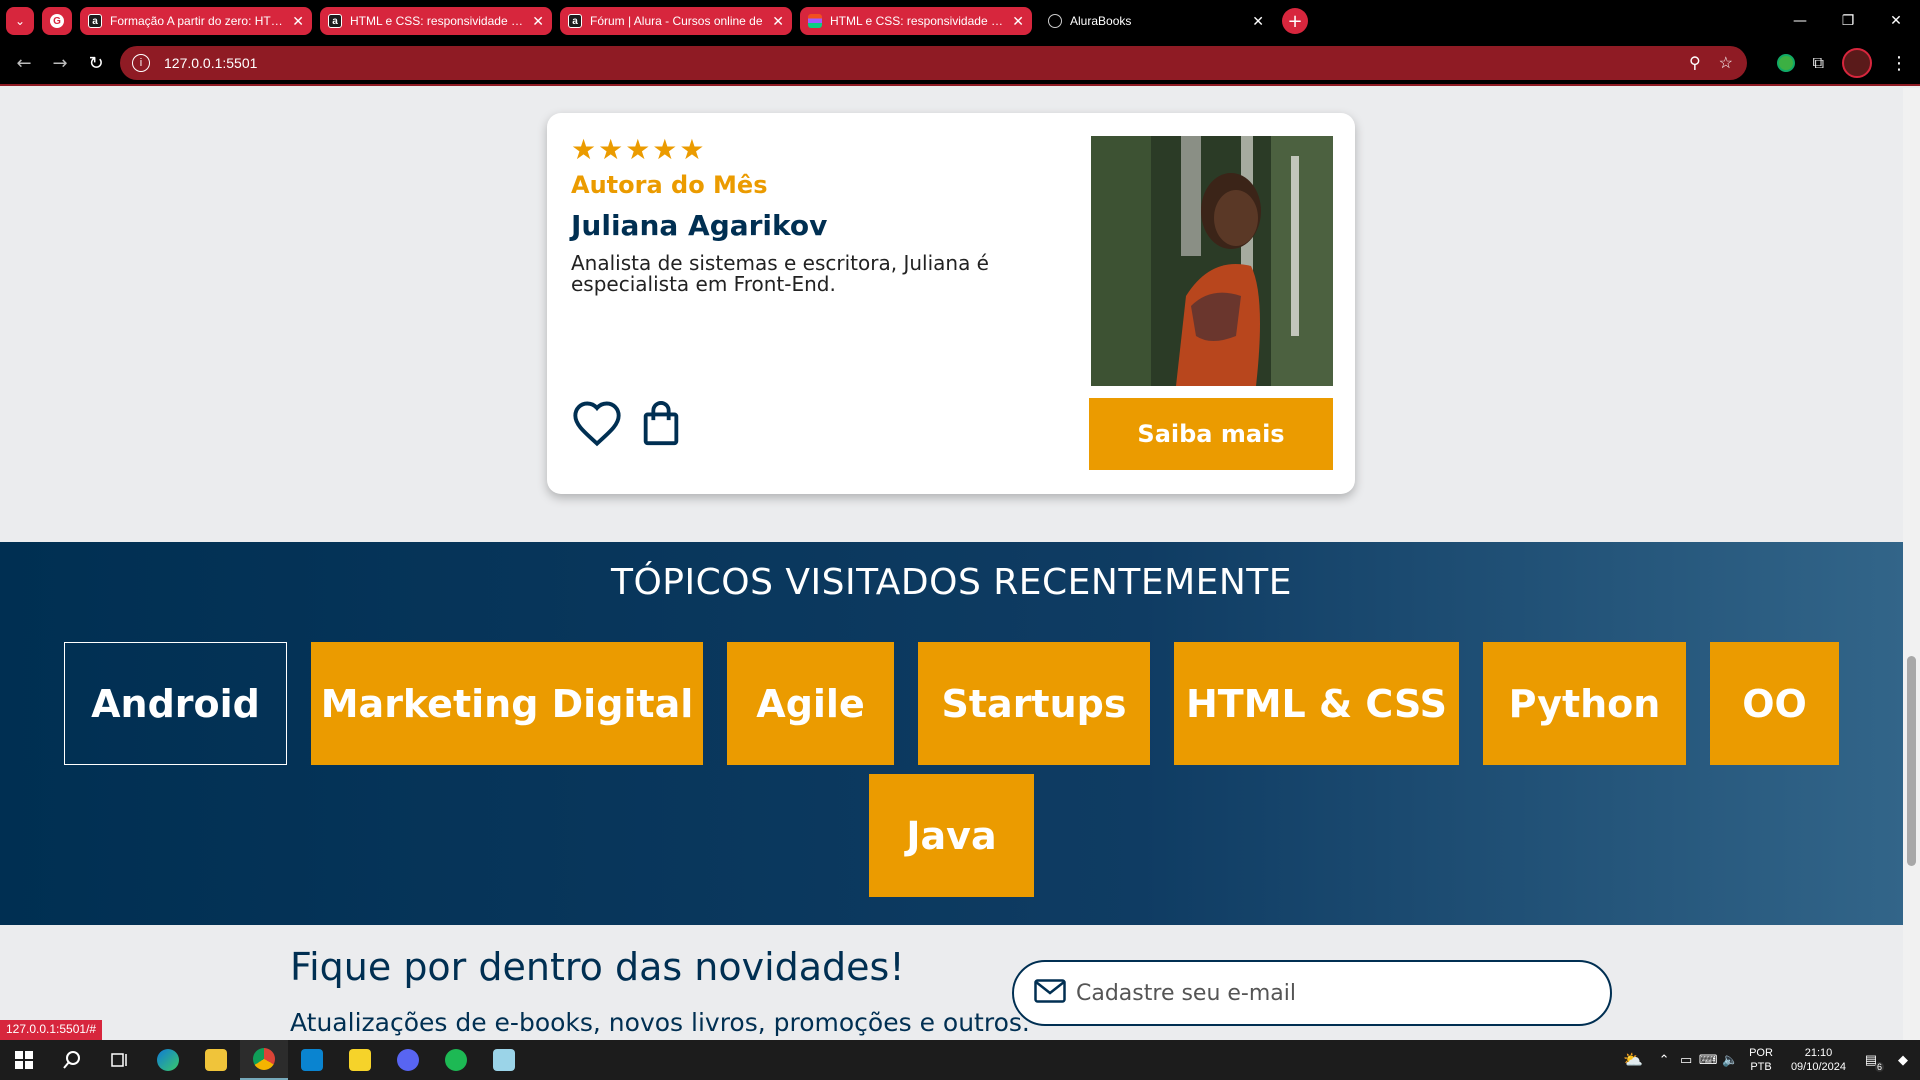 The image size is (1920, 1080). What do you see at coordinates (597, 425) in the screenshot?
I see `heart-icon` at bounding box center [597, 425].